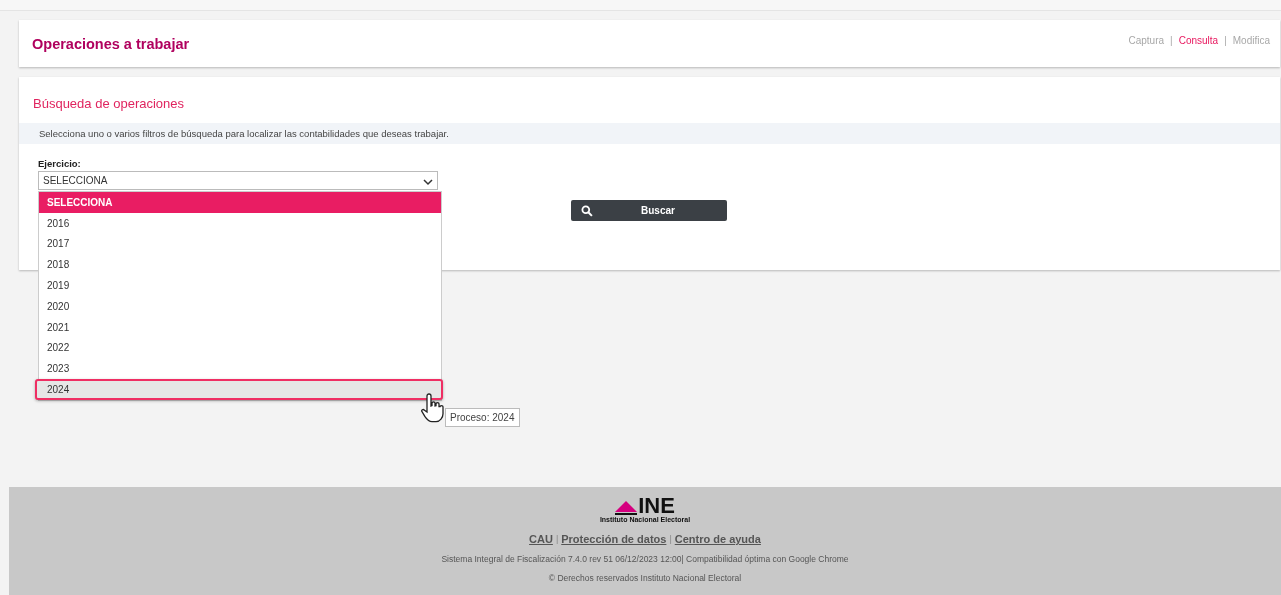  What do you see at coordinates (428, 182) in the screenshot?
I see `chevron-icon` at bounding box center [428, 182].